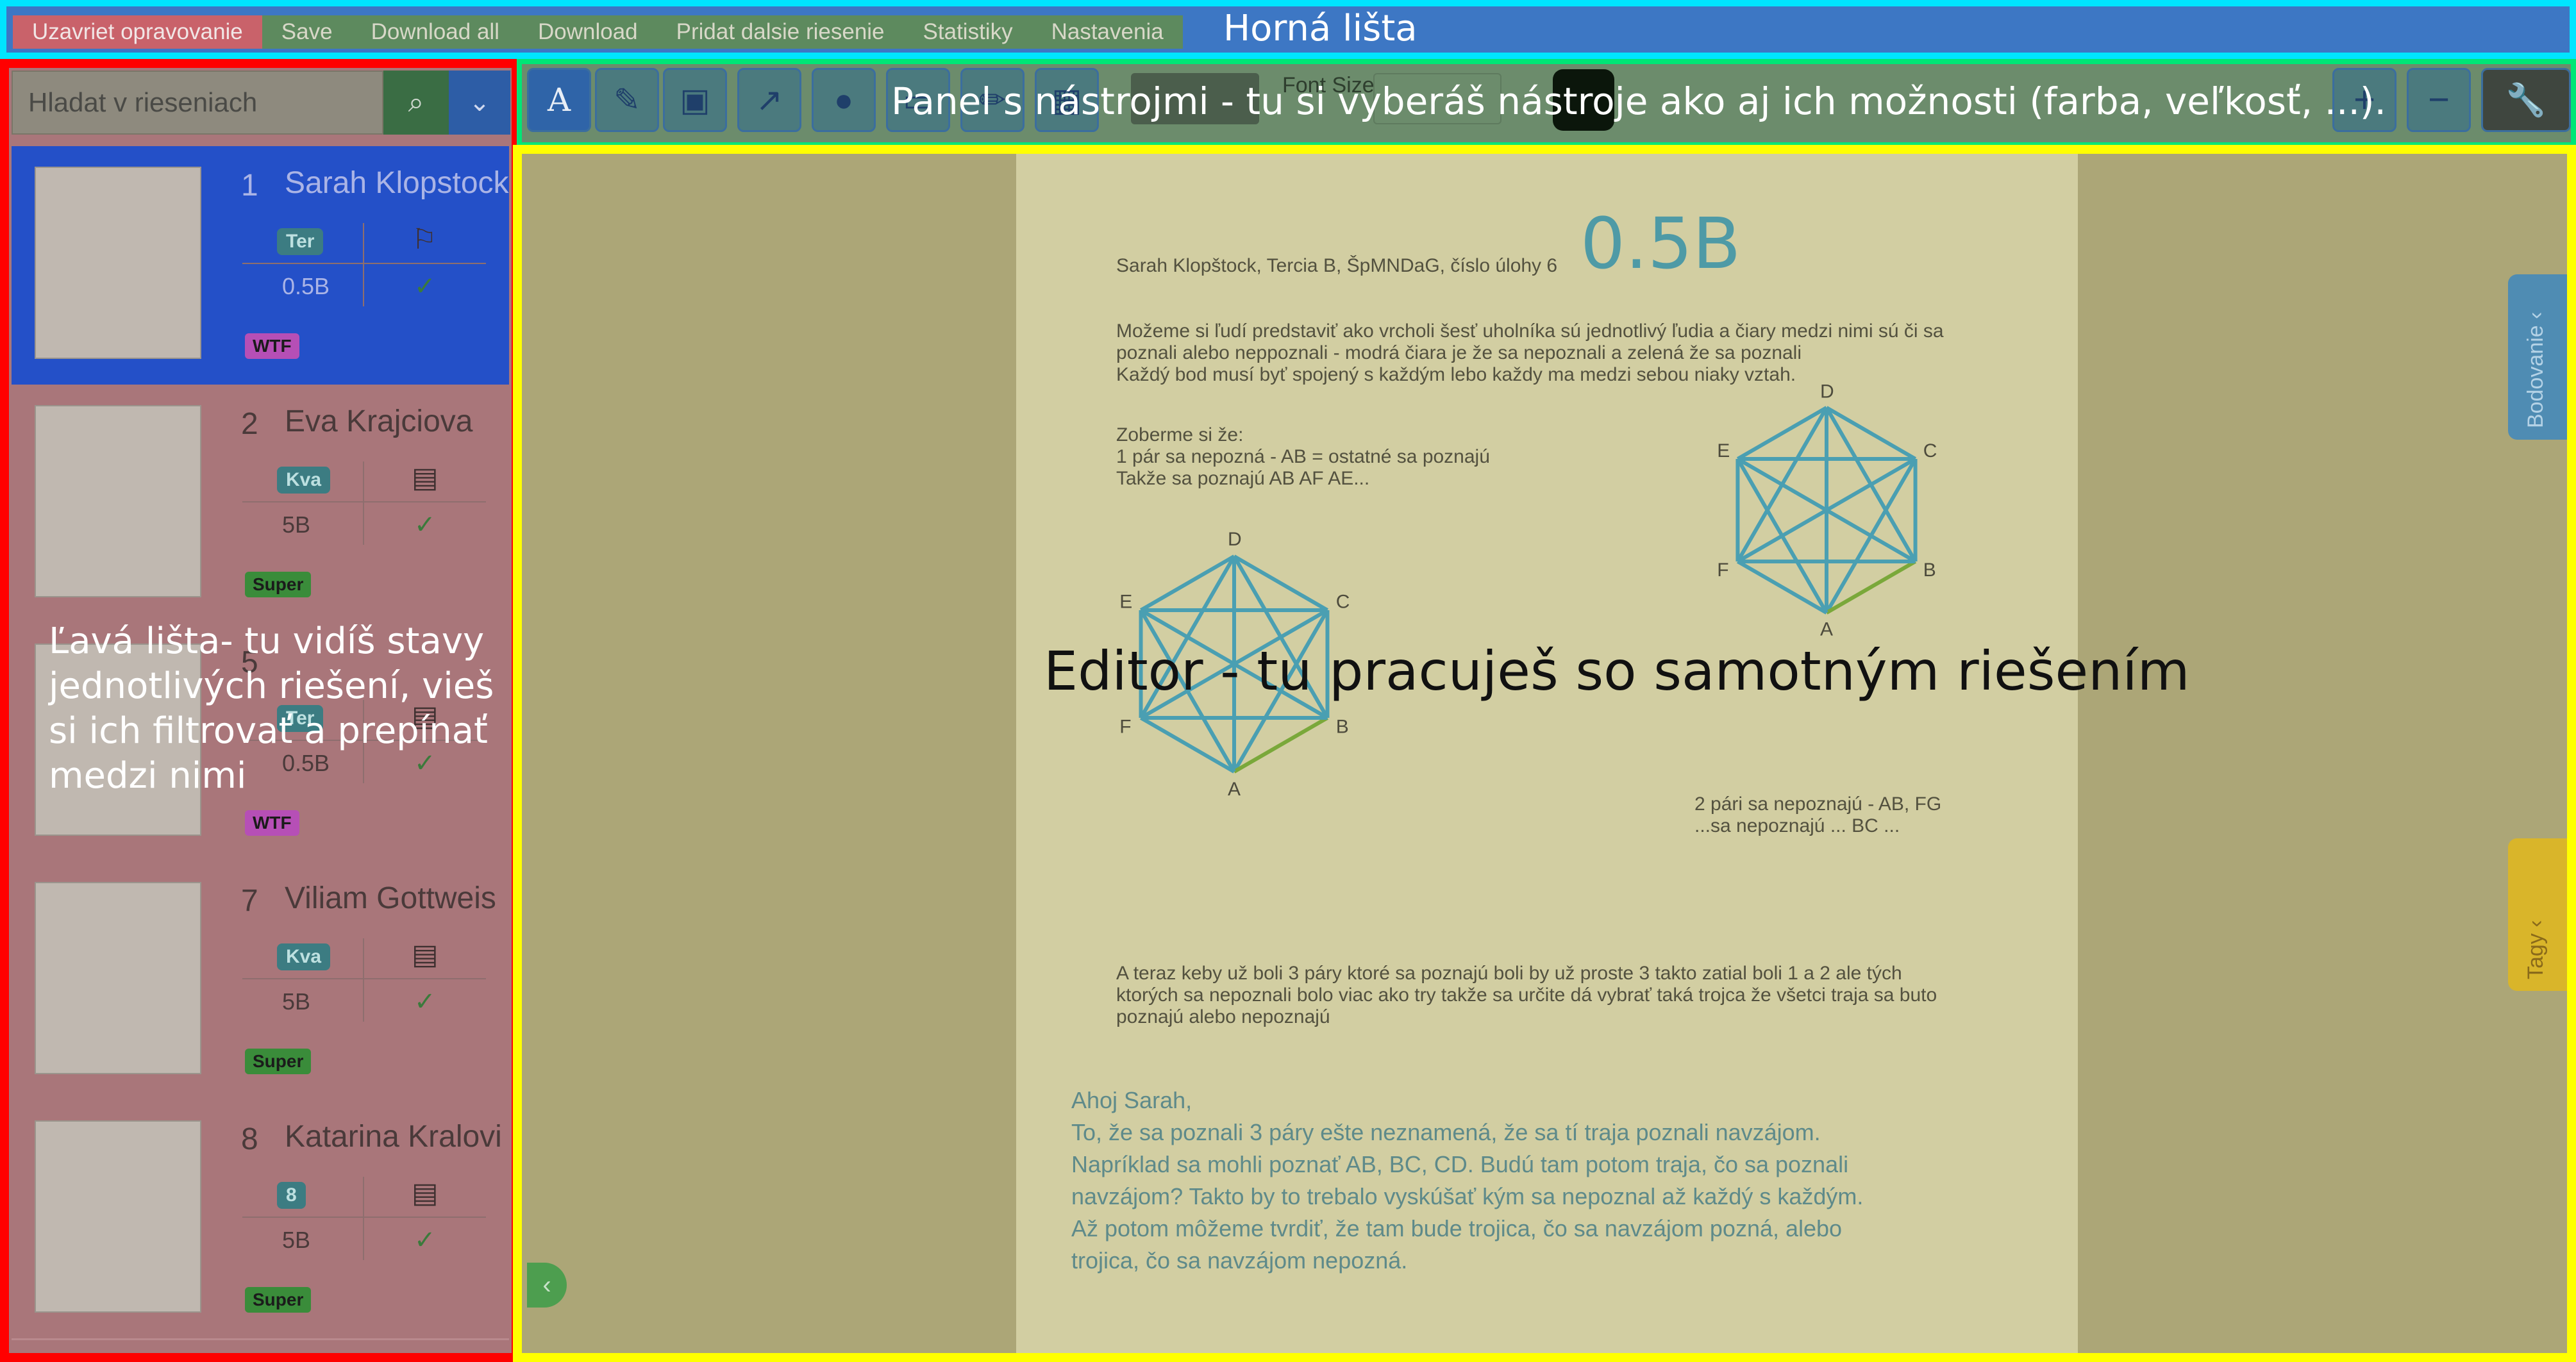 The height and width of the screenshot is (1362, 2576). Describe the element at coordinates (479, 103) in the screenshot. I see `chevron-down-icon: ⌄` at that location.